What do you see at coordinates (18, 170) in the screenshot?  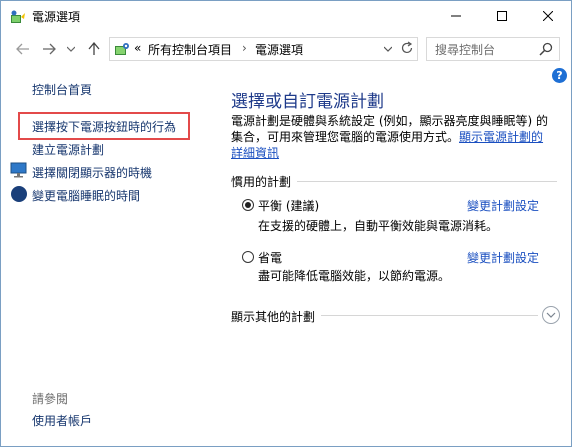 I see `display-icon` at bounding box center [18, 170].